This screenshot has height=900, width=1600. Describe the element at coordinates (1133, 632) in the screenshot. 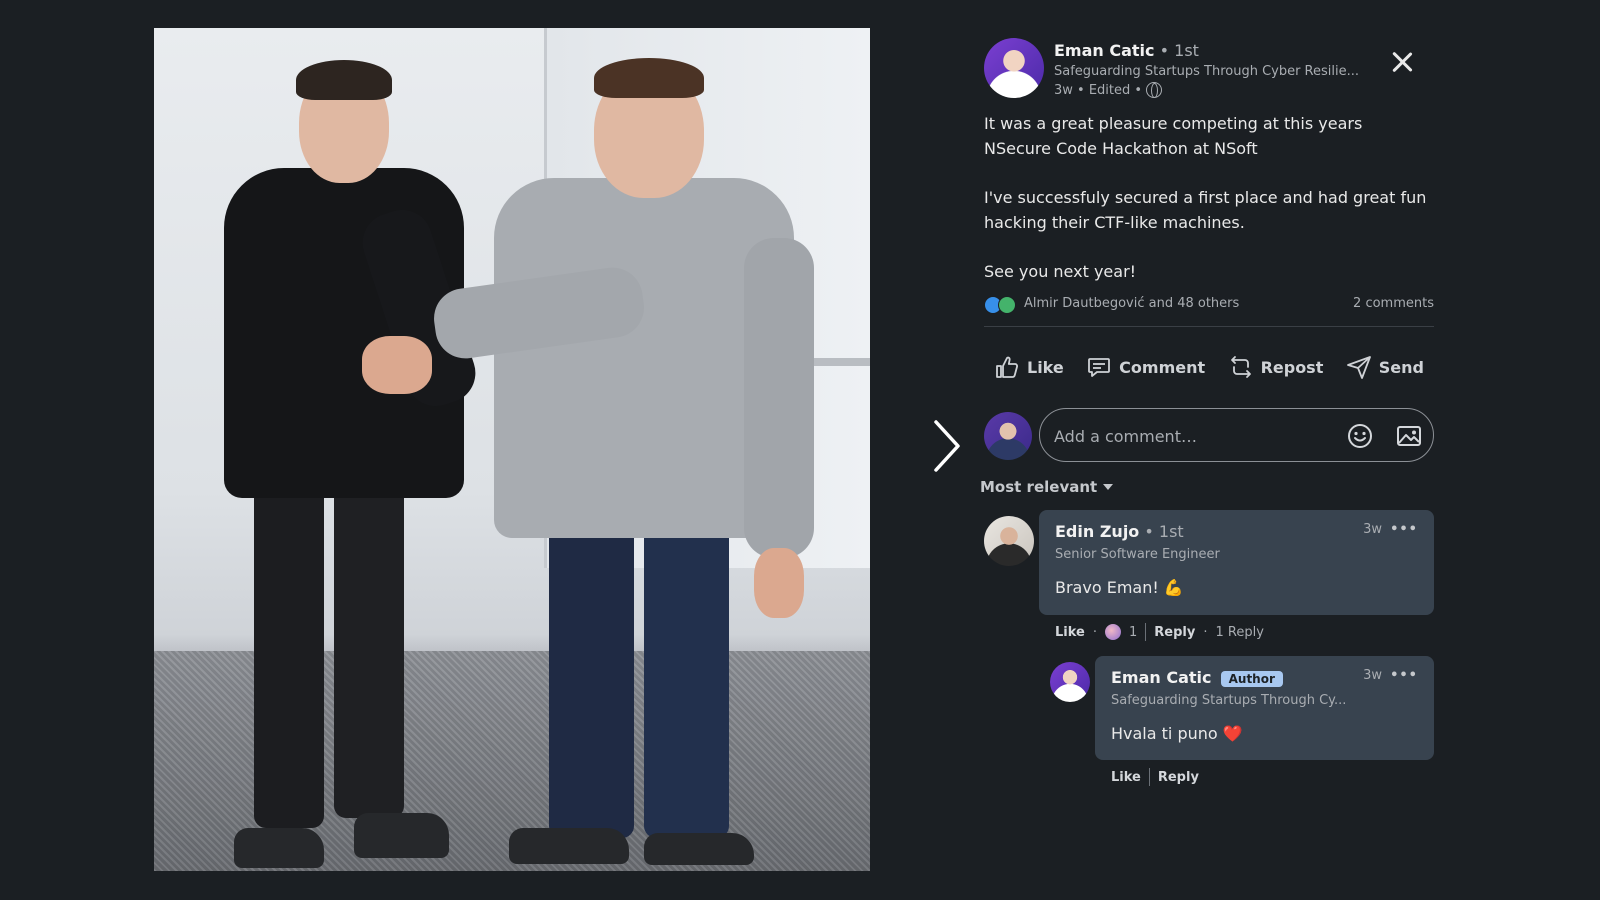

I see `comment-reaction-count: 1` at that location.